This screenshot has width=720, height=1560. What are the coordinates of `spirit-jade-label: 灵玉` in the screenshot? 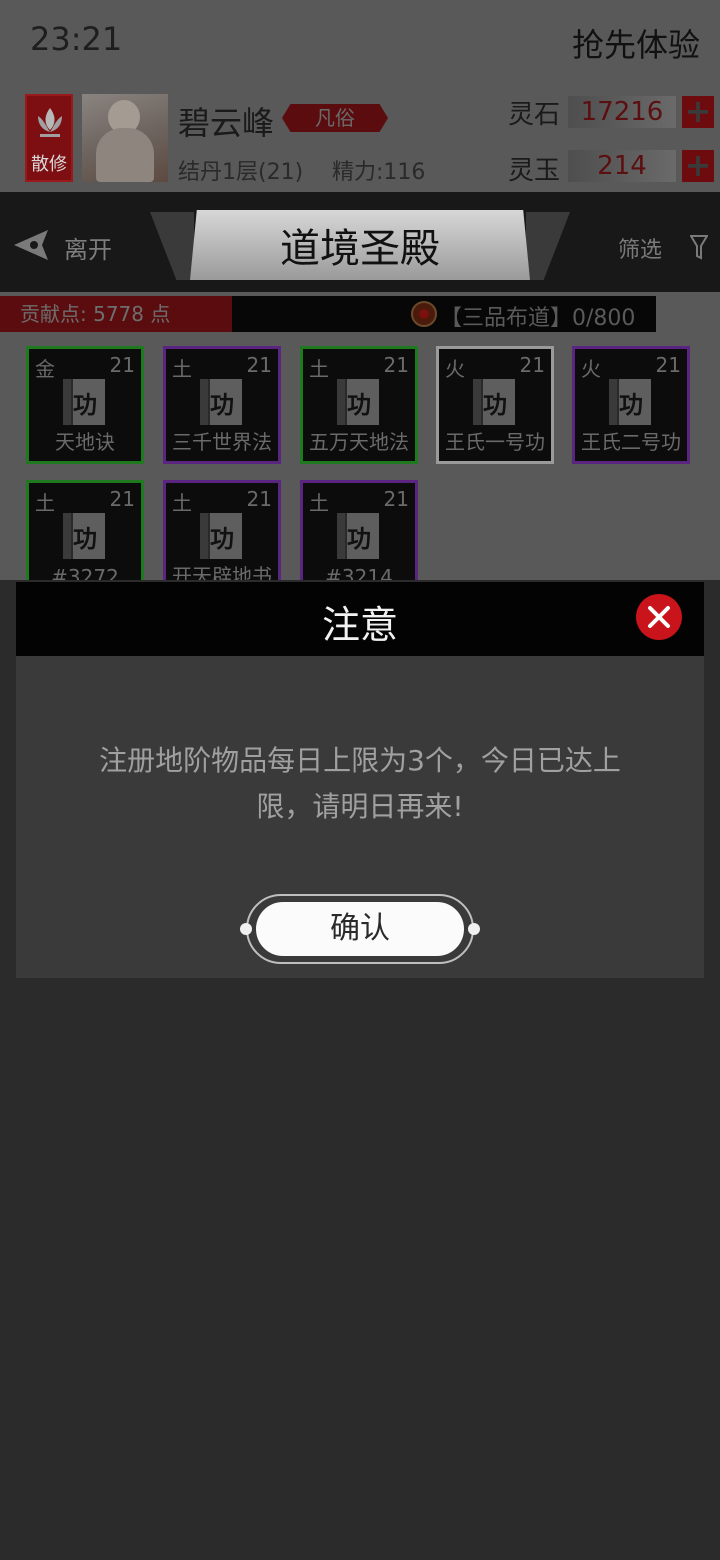 It's located at (534, 171).